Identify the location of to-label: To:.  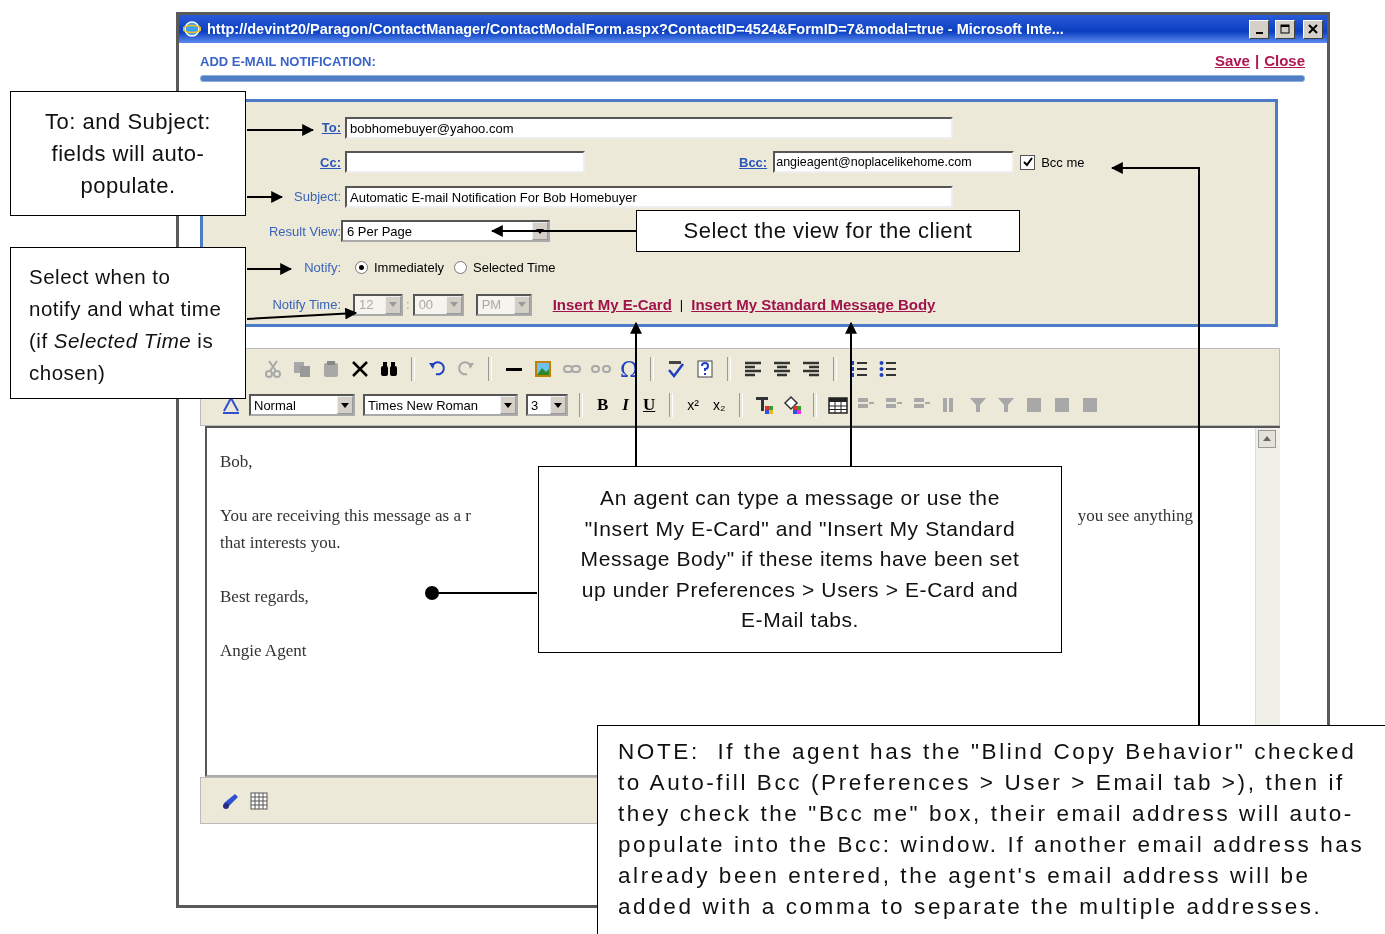
(331, 127).